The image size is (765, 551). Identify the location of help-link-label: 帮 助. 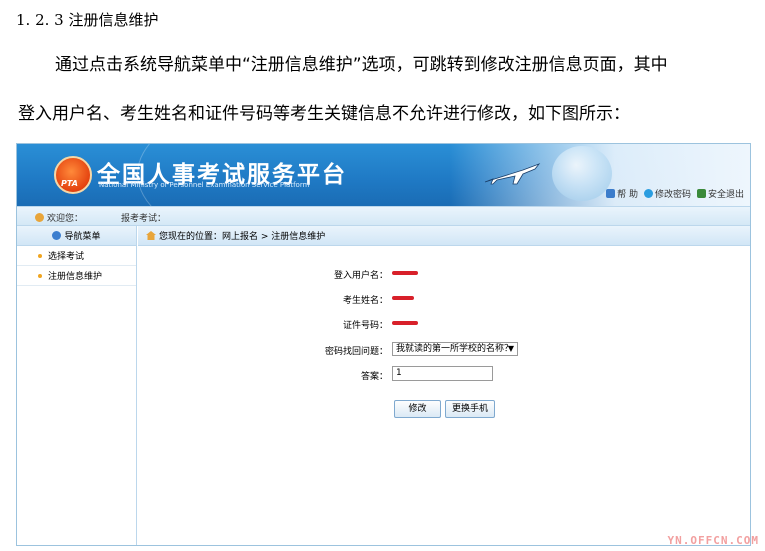
(627, 195).